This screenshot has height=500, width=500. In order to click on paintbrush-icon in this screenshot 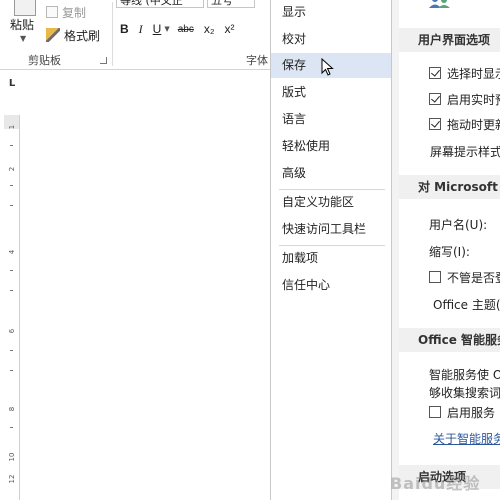, I will do `click(53, 35)`.